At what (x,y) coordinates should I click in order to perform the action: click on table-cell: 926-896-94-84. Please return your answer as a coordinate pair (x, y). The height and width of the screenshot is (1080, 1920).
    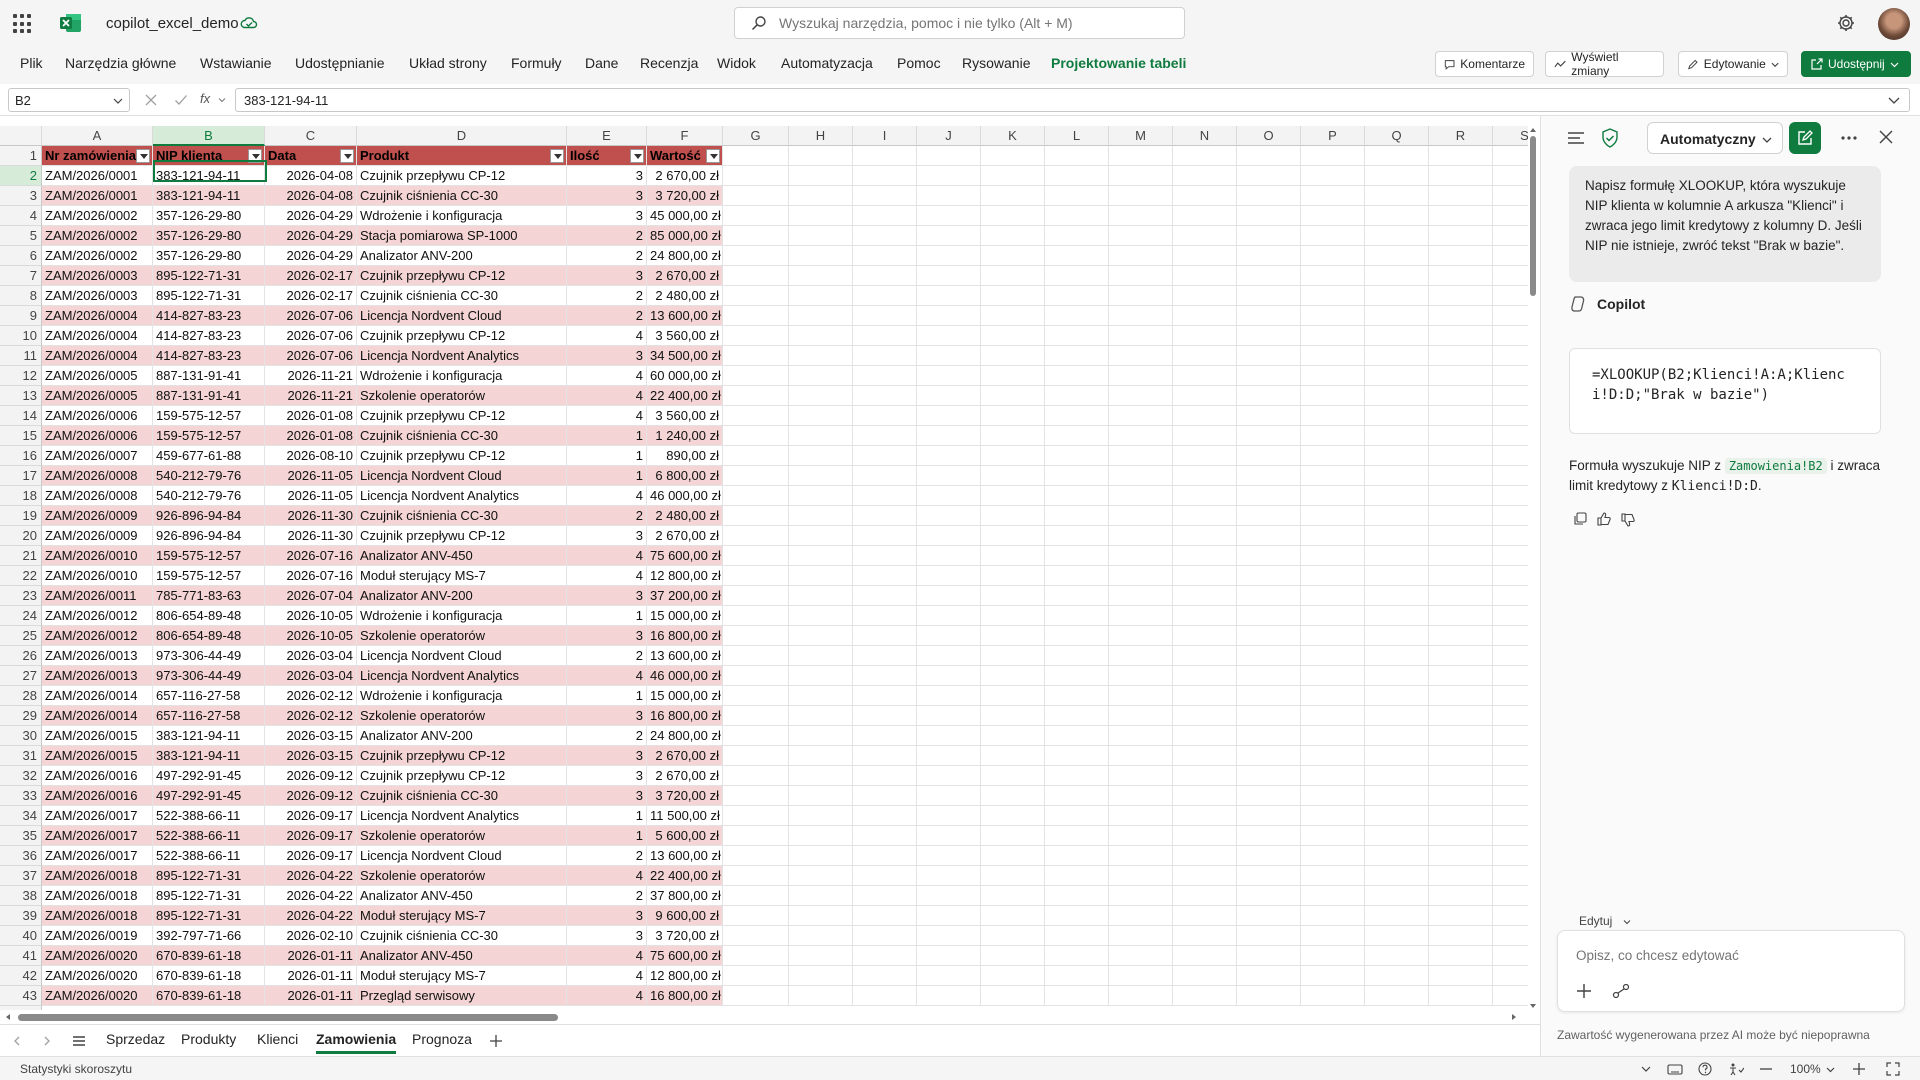
    Looking at the image, I should click on (209, 516).